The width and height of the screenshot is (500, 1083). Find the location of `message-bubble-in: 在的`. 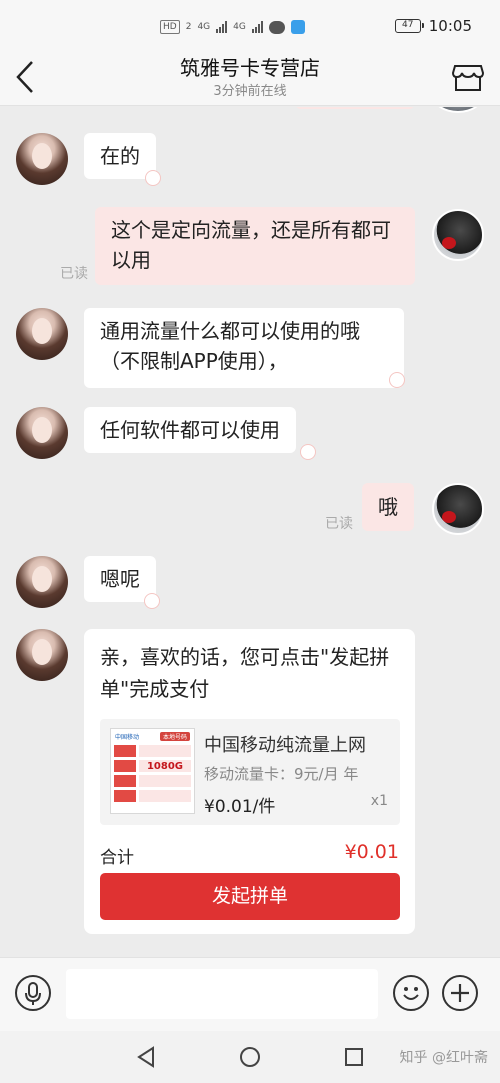

message-bubble-in: 在的 is located at coordinates (120, 156).